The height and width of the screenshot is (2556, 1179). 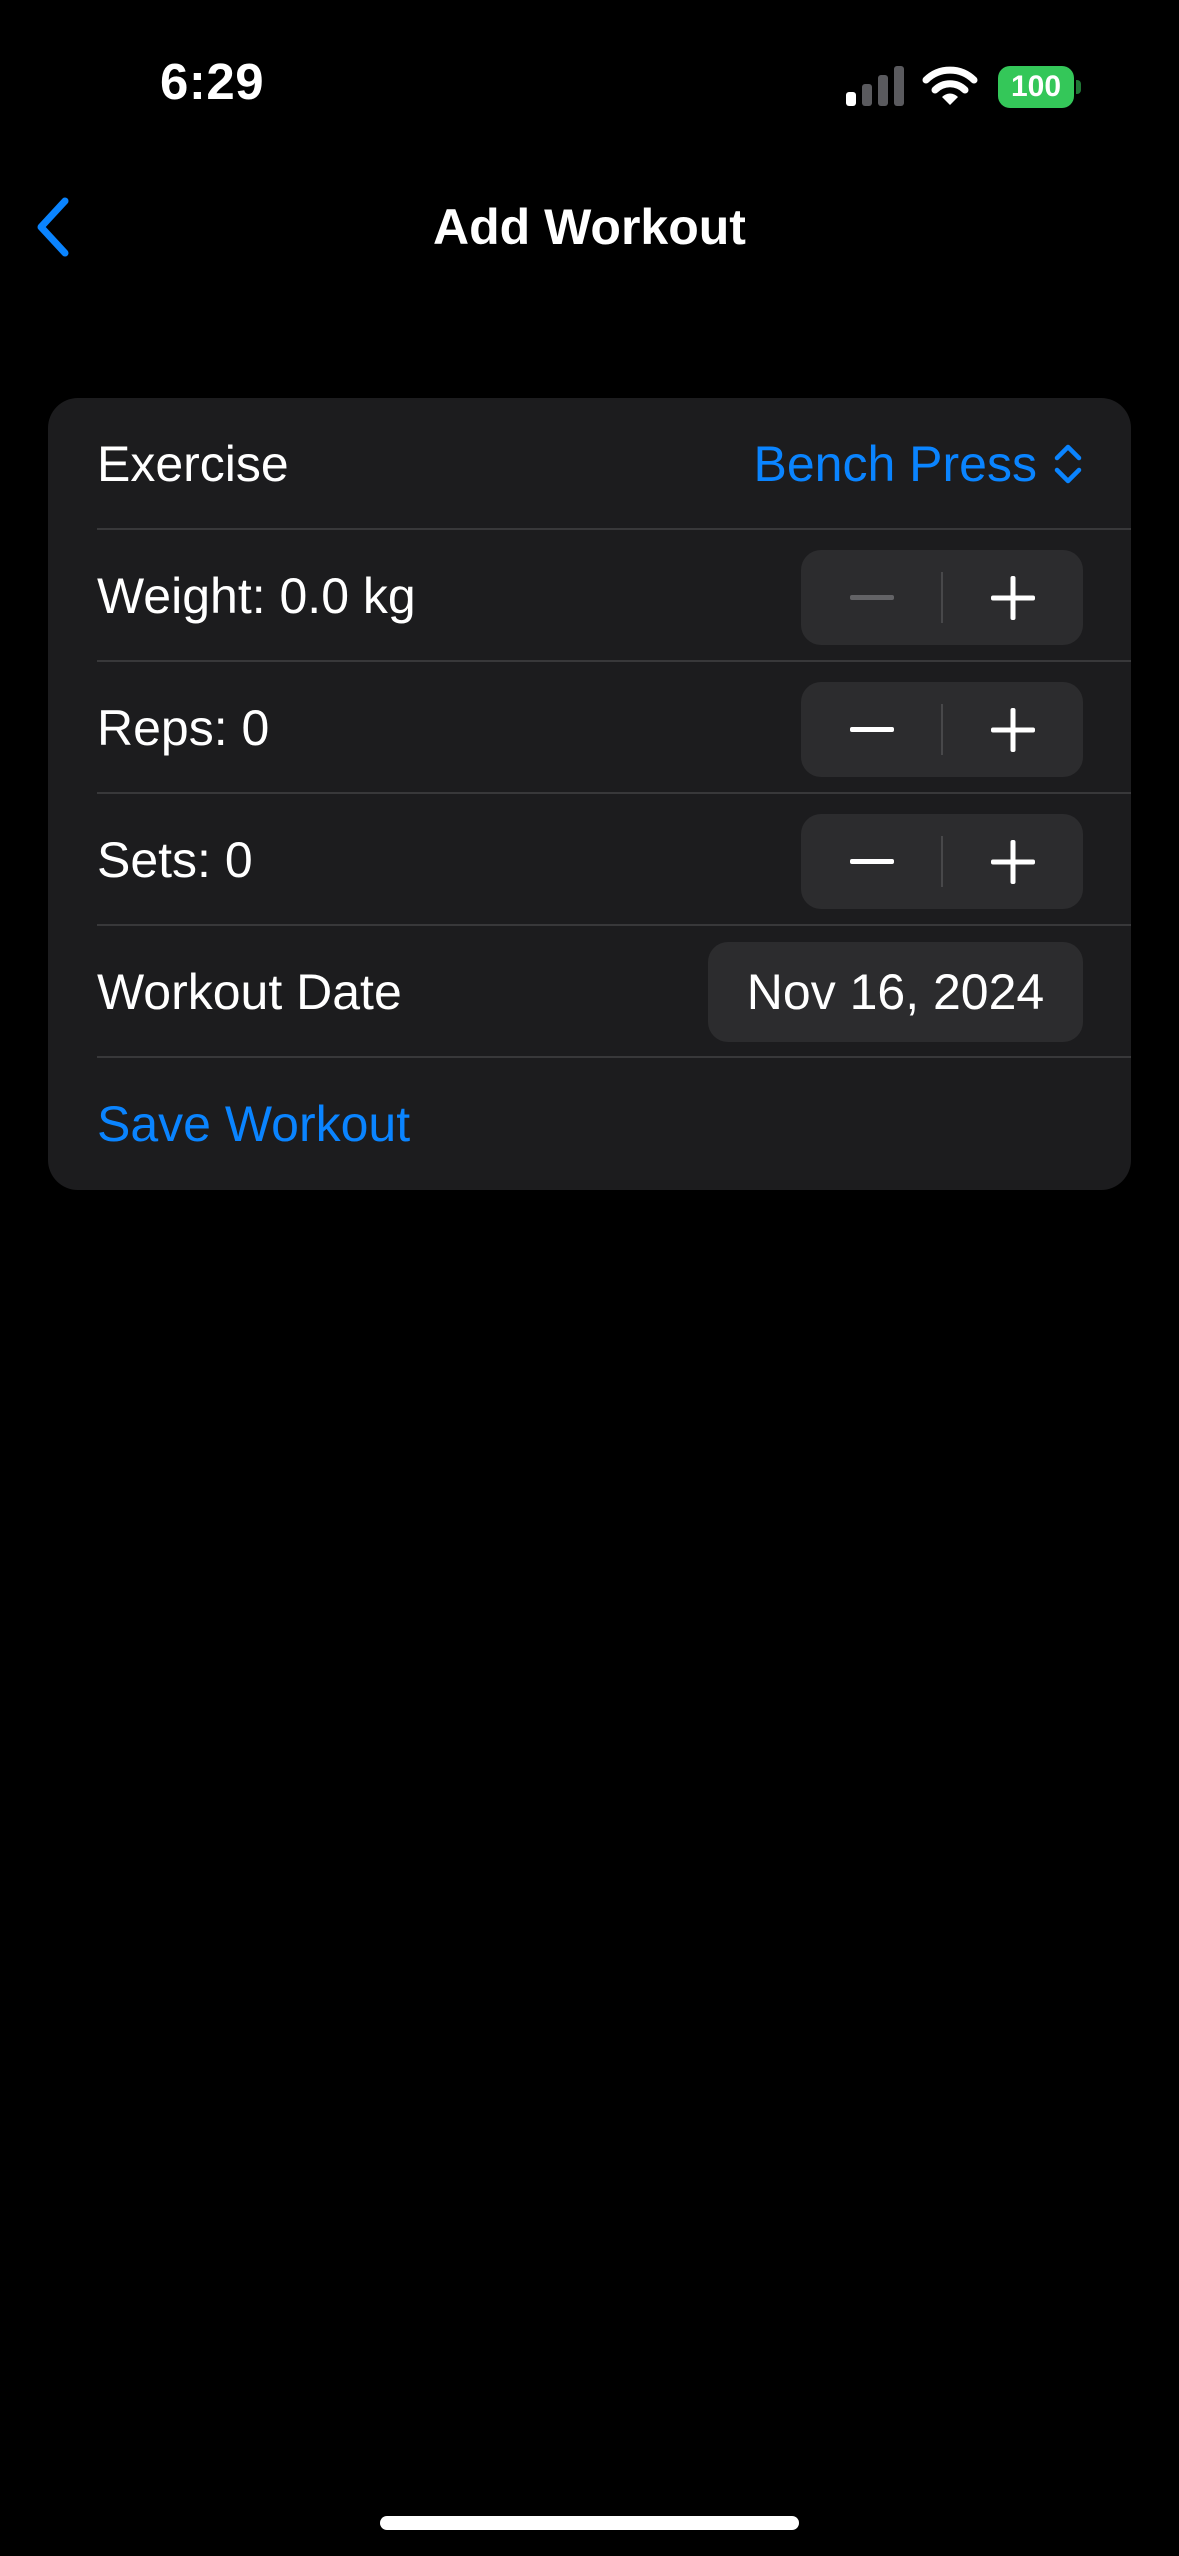 I want to click on exercise-value: Bench Press, so click(x=895, y=464).